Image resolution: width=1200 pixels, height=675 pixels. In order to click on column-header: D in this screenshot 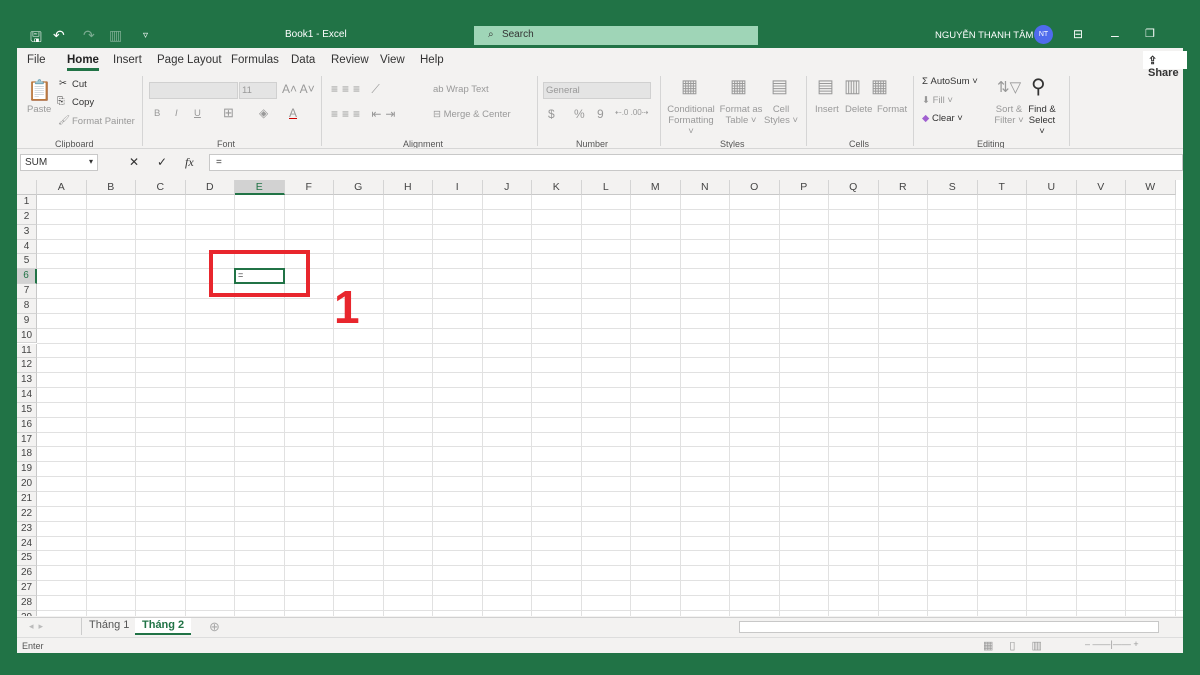, I will do `click(210, 187)`.